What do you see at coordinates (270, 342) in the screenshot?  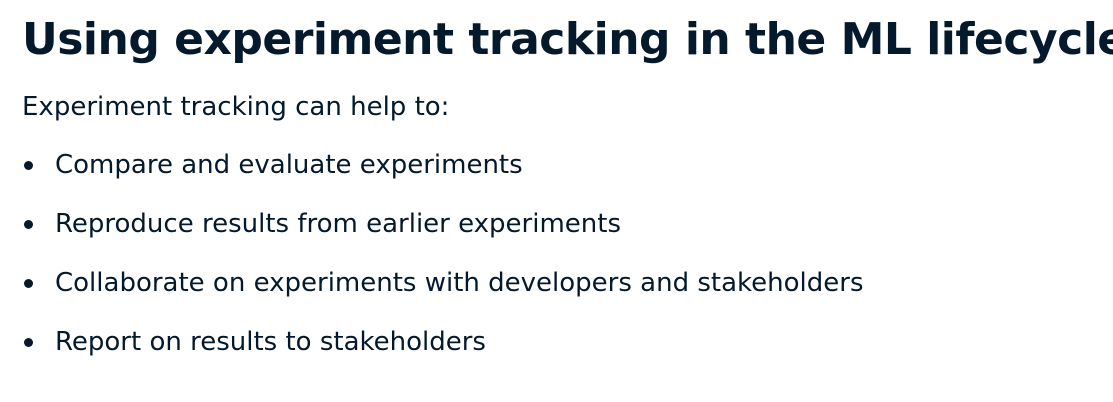 I see `bullet-text: Report on results to stakeholders` at bounding box center [270, 342].